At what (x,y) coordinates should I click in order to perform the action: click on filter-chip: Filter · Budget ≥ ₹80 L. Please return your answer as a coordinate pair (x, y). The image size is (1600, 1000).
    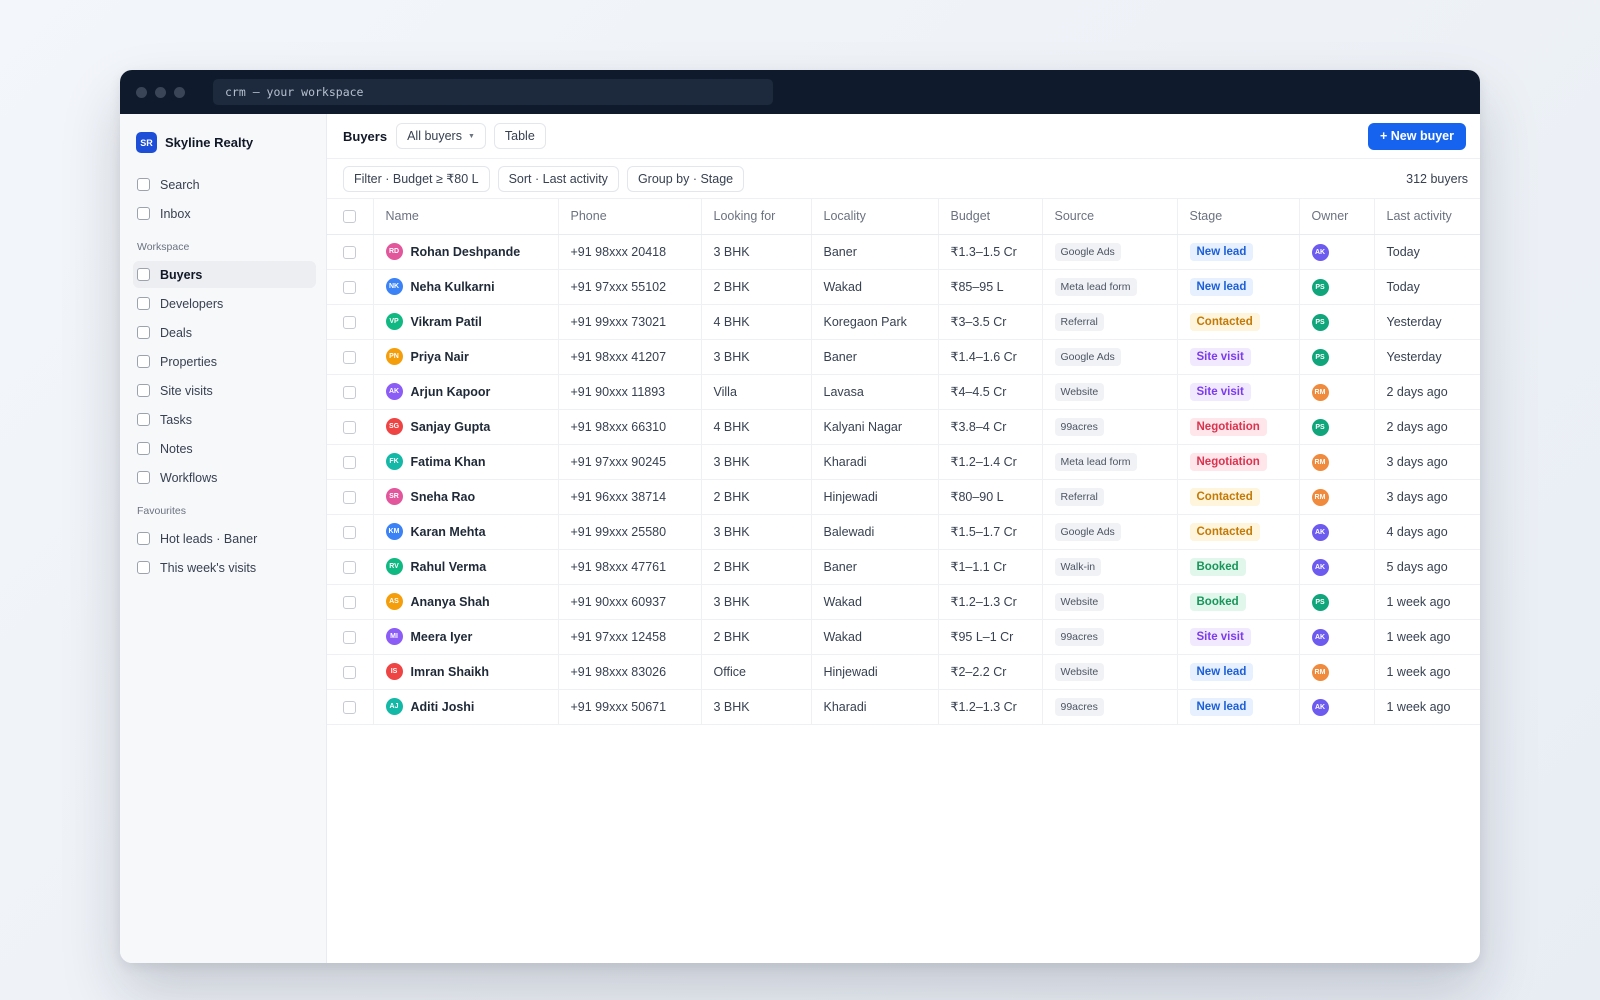
    Looking at the image, I should click on (416, 178).